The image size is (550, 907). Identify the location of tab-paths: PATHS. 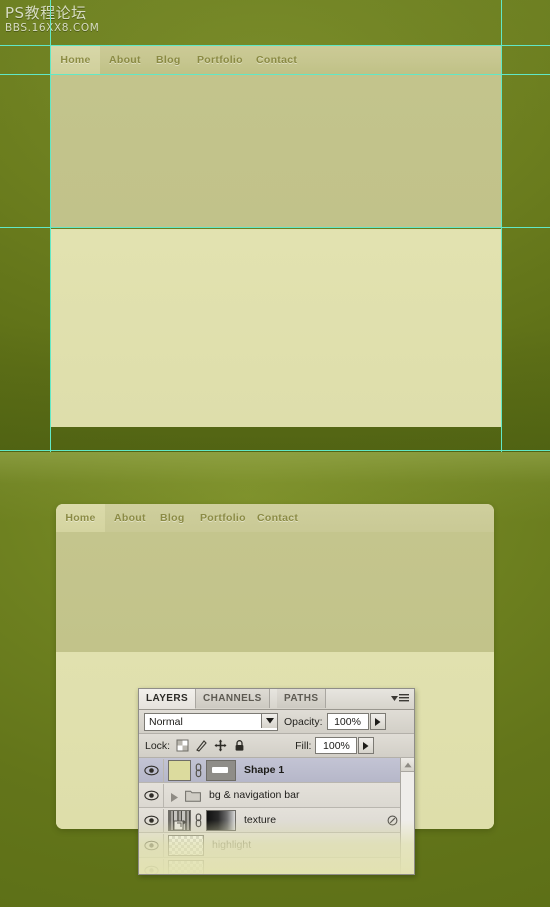
(302, 698).